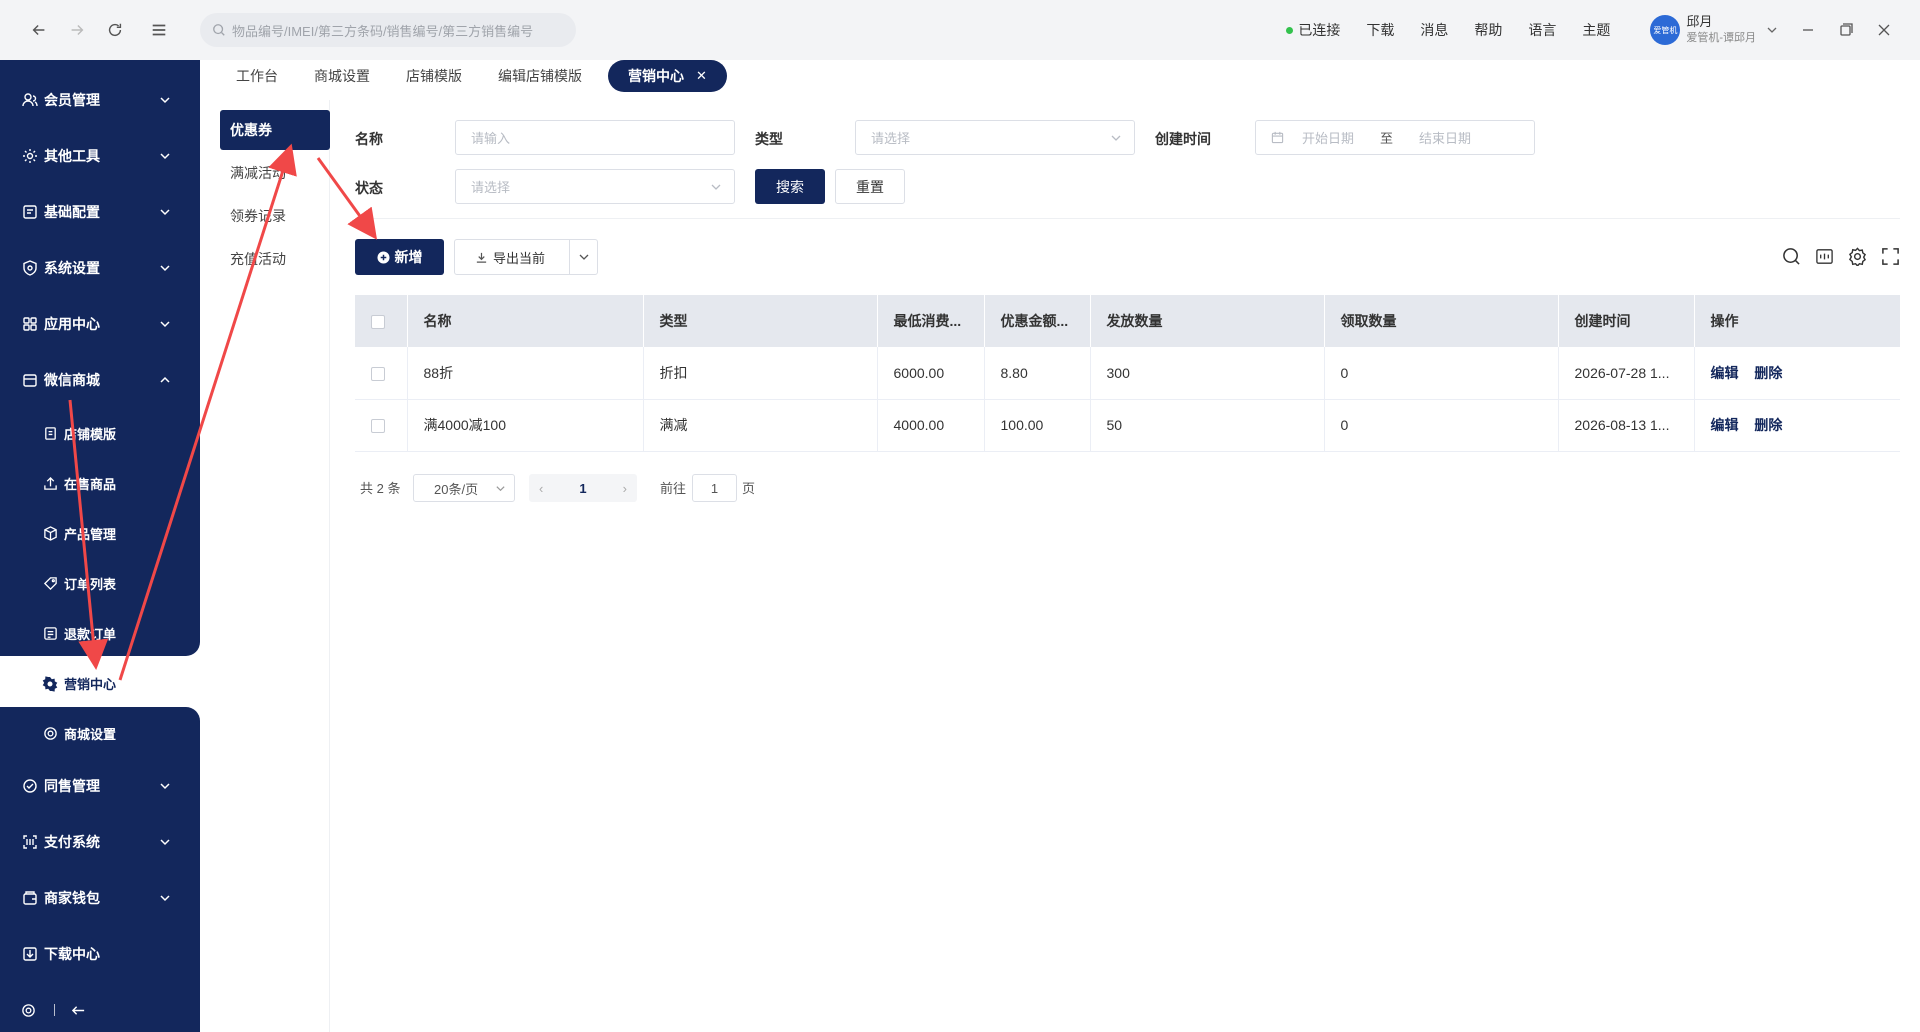  Describe the element at coordinates (1328, 138) in the screenshot. I see `start-date-placeholder: 开始日期` at that location.